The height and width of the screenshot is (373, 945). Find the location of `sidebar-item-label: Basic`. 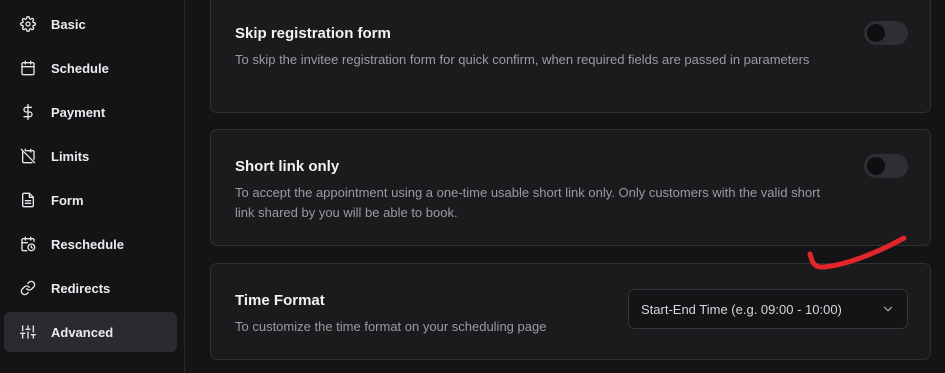

sidebar-item-label: Basic is located at coordinates (68, 24).